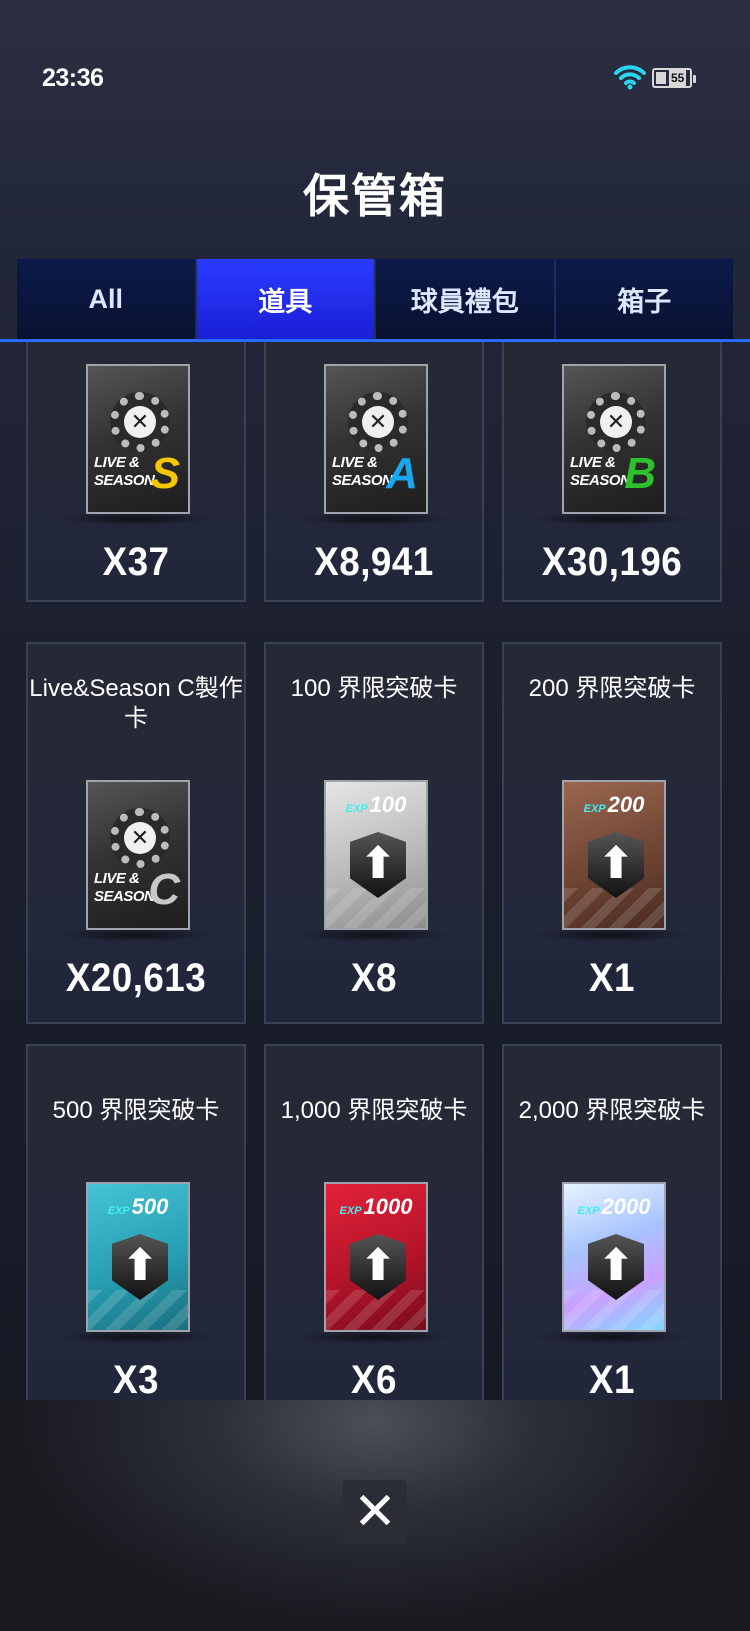  I want to click on item-quantity: X8,941, so click(374, 562).